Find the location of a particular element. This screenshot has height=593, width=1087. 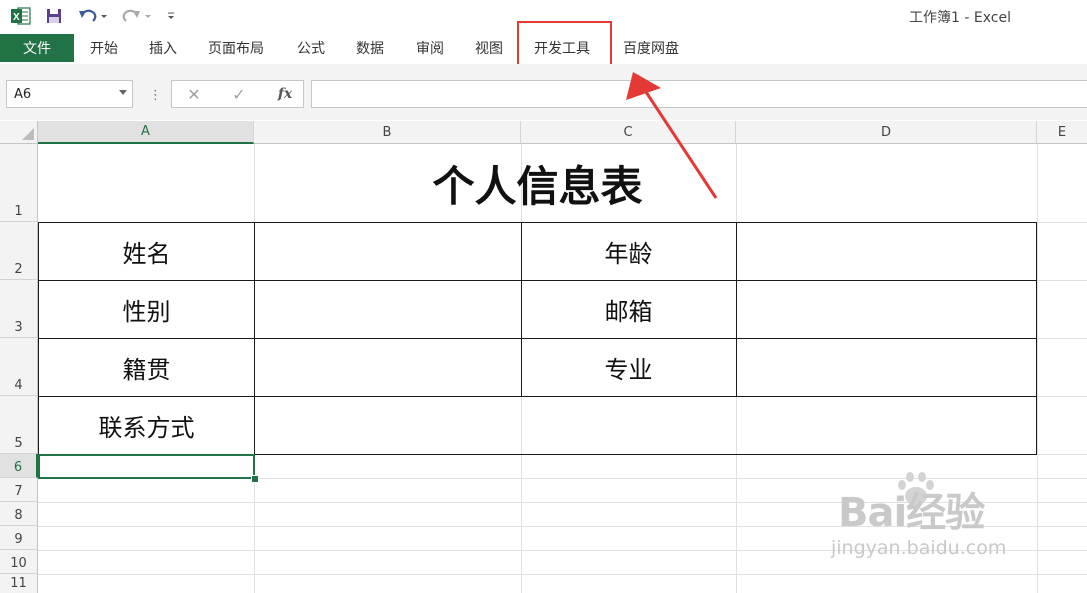

tab-page-layout: 页面布局 is located at coordinates (236, 48).